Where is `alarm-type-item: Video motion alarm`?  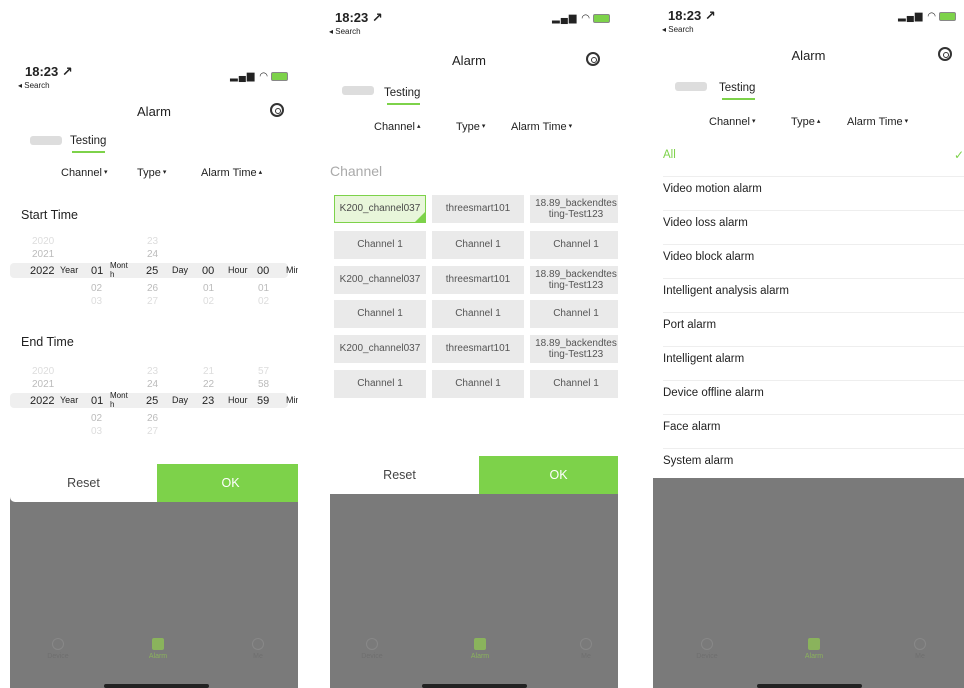 alarm-type-item: Video motion alarm is located at coordinates (813, 194).